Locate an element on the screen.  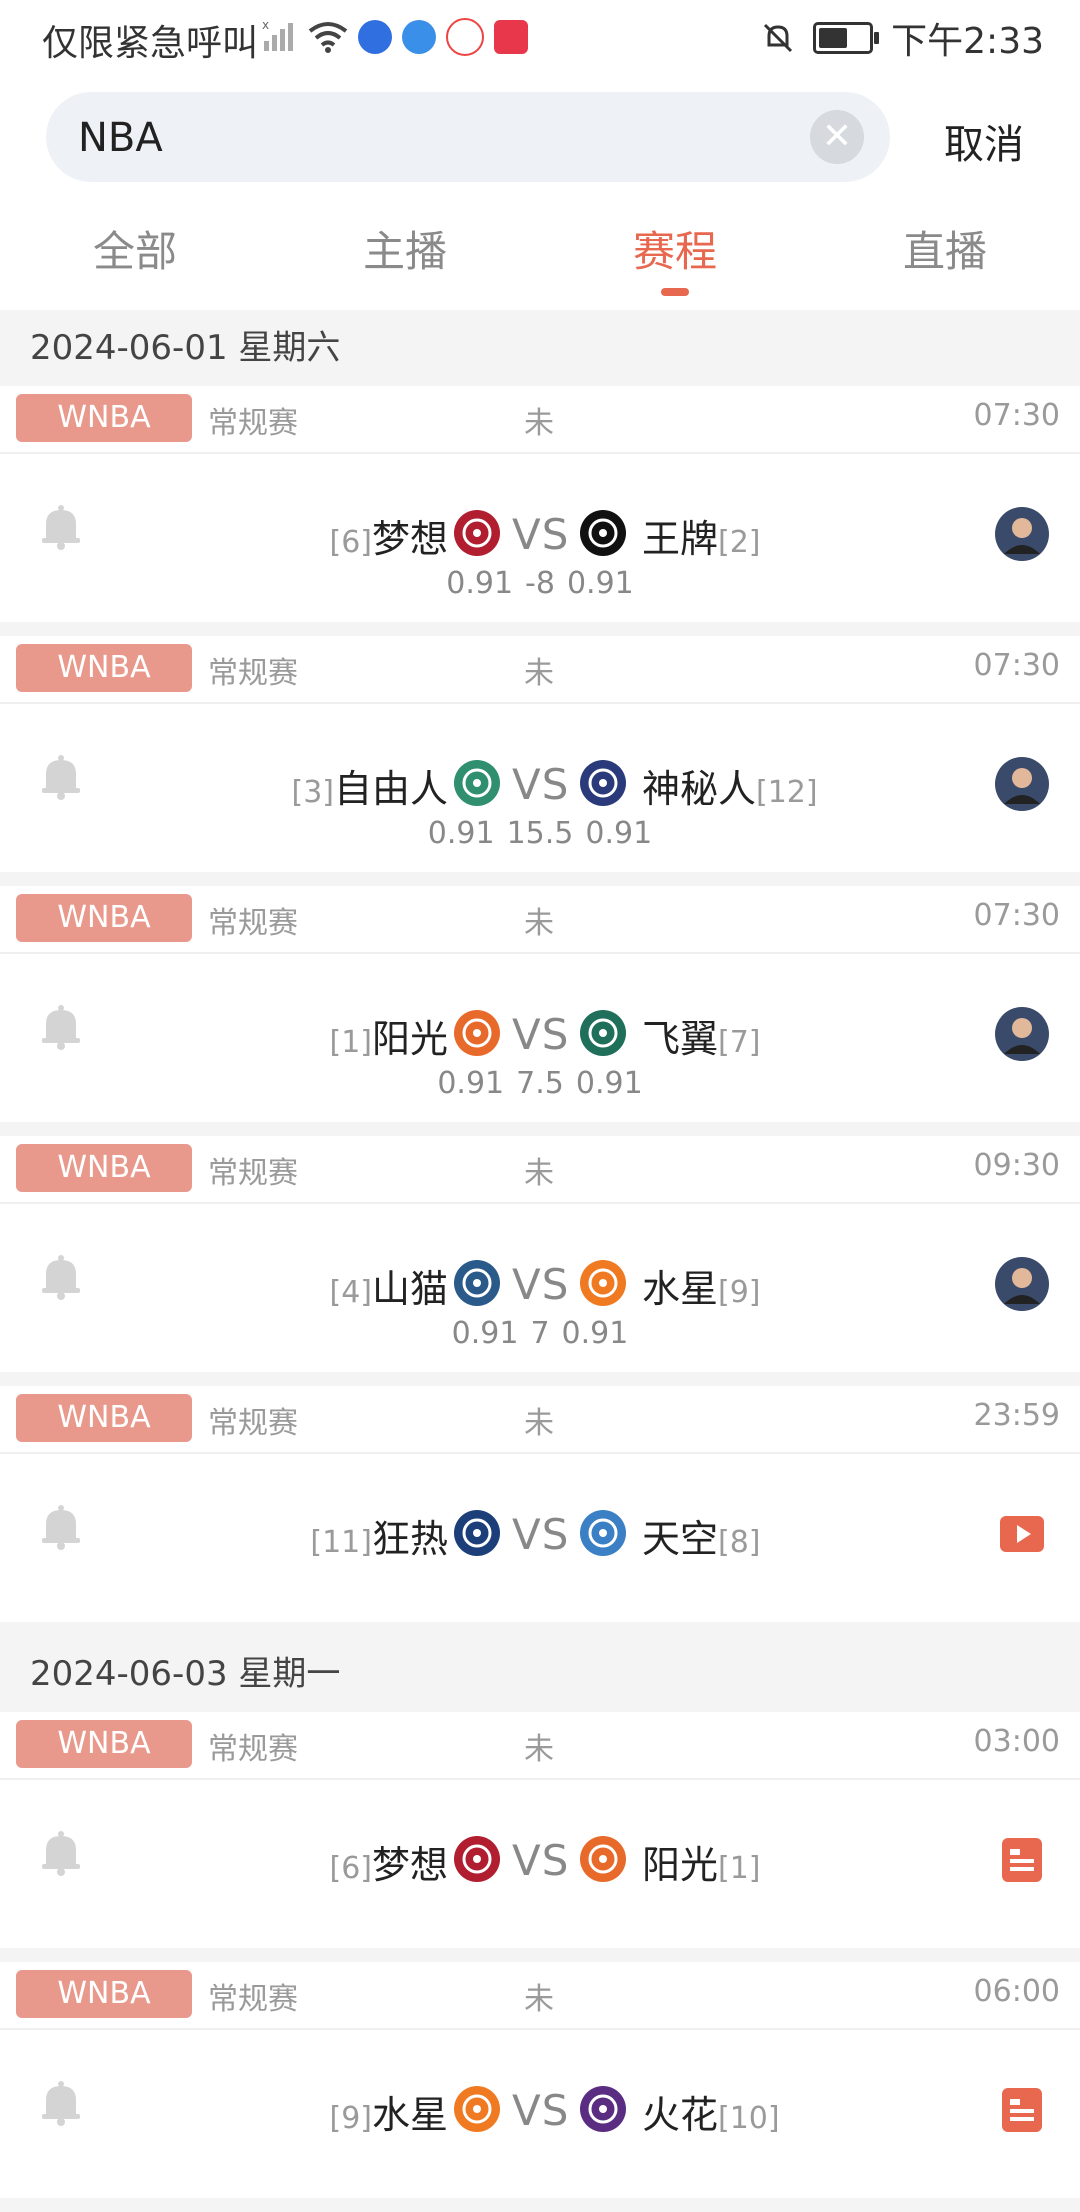
home-name: 水星 is located at coordinates (409, 2115).